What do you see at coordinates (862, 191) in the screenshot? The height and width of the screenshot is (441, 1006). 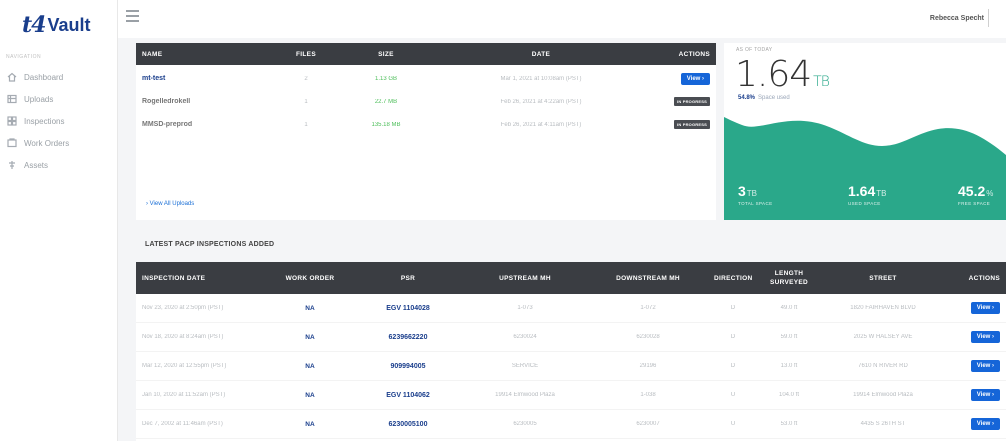 I see `stat-value: 1.64` at bounding box center [862, 191].